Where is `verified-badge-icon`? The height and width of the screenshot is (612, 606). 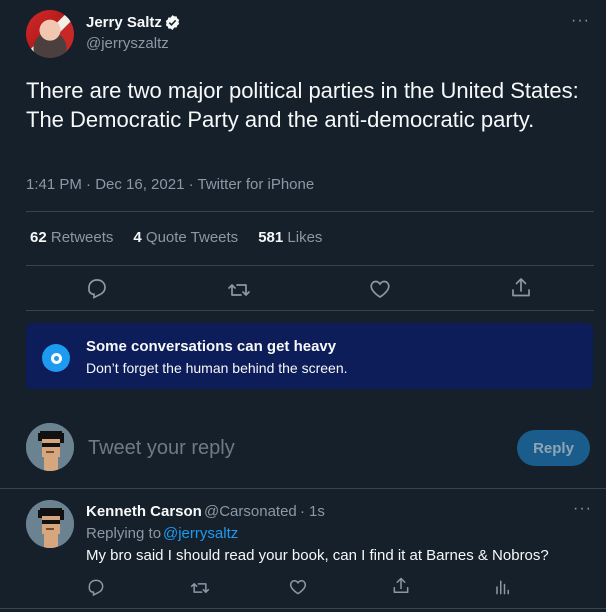
verified-badge-icon is located at coordinates (172, 22).